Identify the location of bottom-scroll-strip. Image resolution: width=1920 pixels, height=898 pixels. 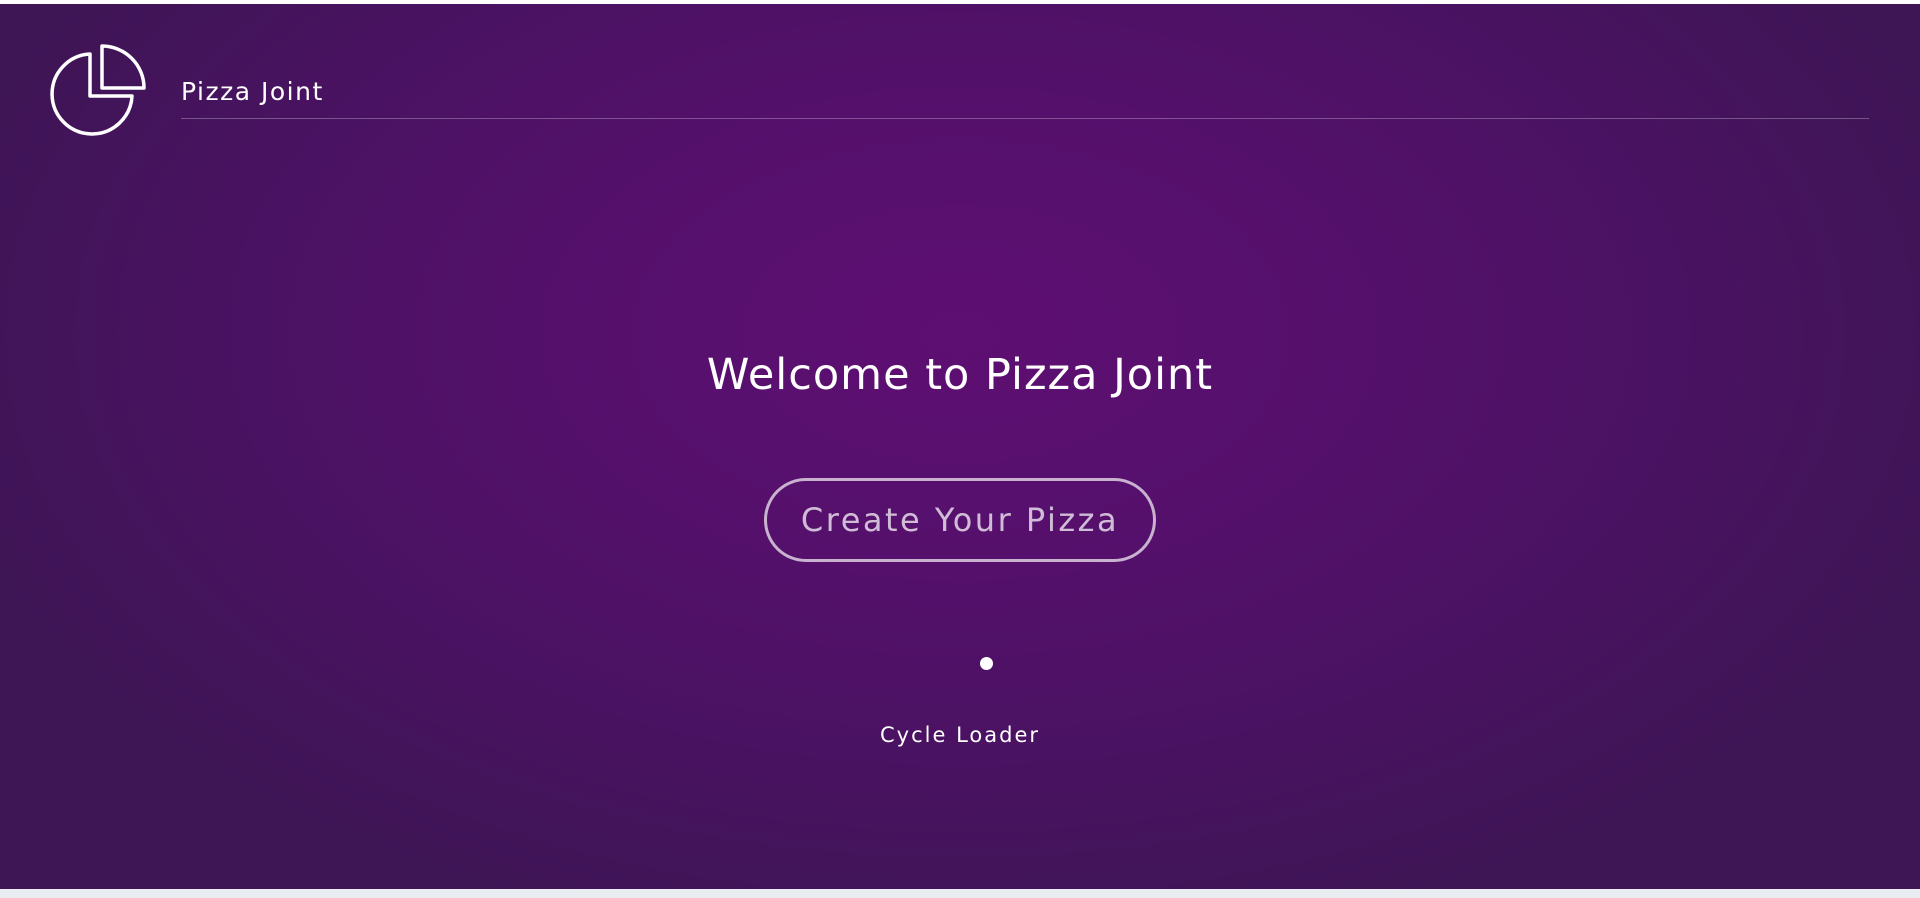
(960, 893).